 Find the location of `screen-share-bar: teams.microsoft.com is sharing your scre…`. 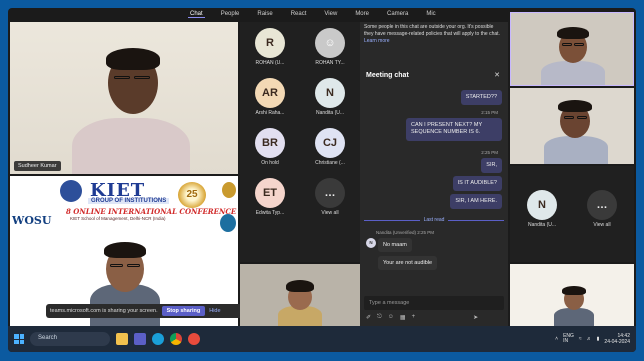

screen-share-bar: teams.microsoft.com is sharing your scre… is located at coordinates (146, 311).